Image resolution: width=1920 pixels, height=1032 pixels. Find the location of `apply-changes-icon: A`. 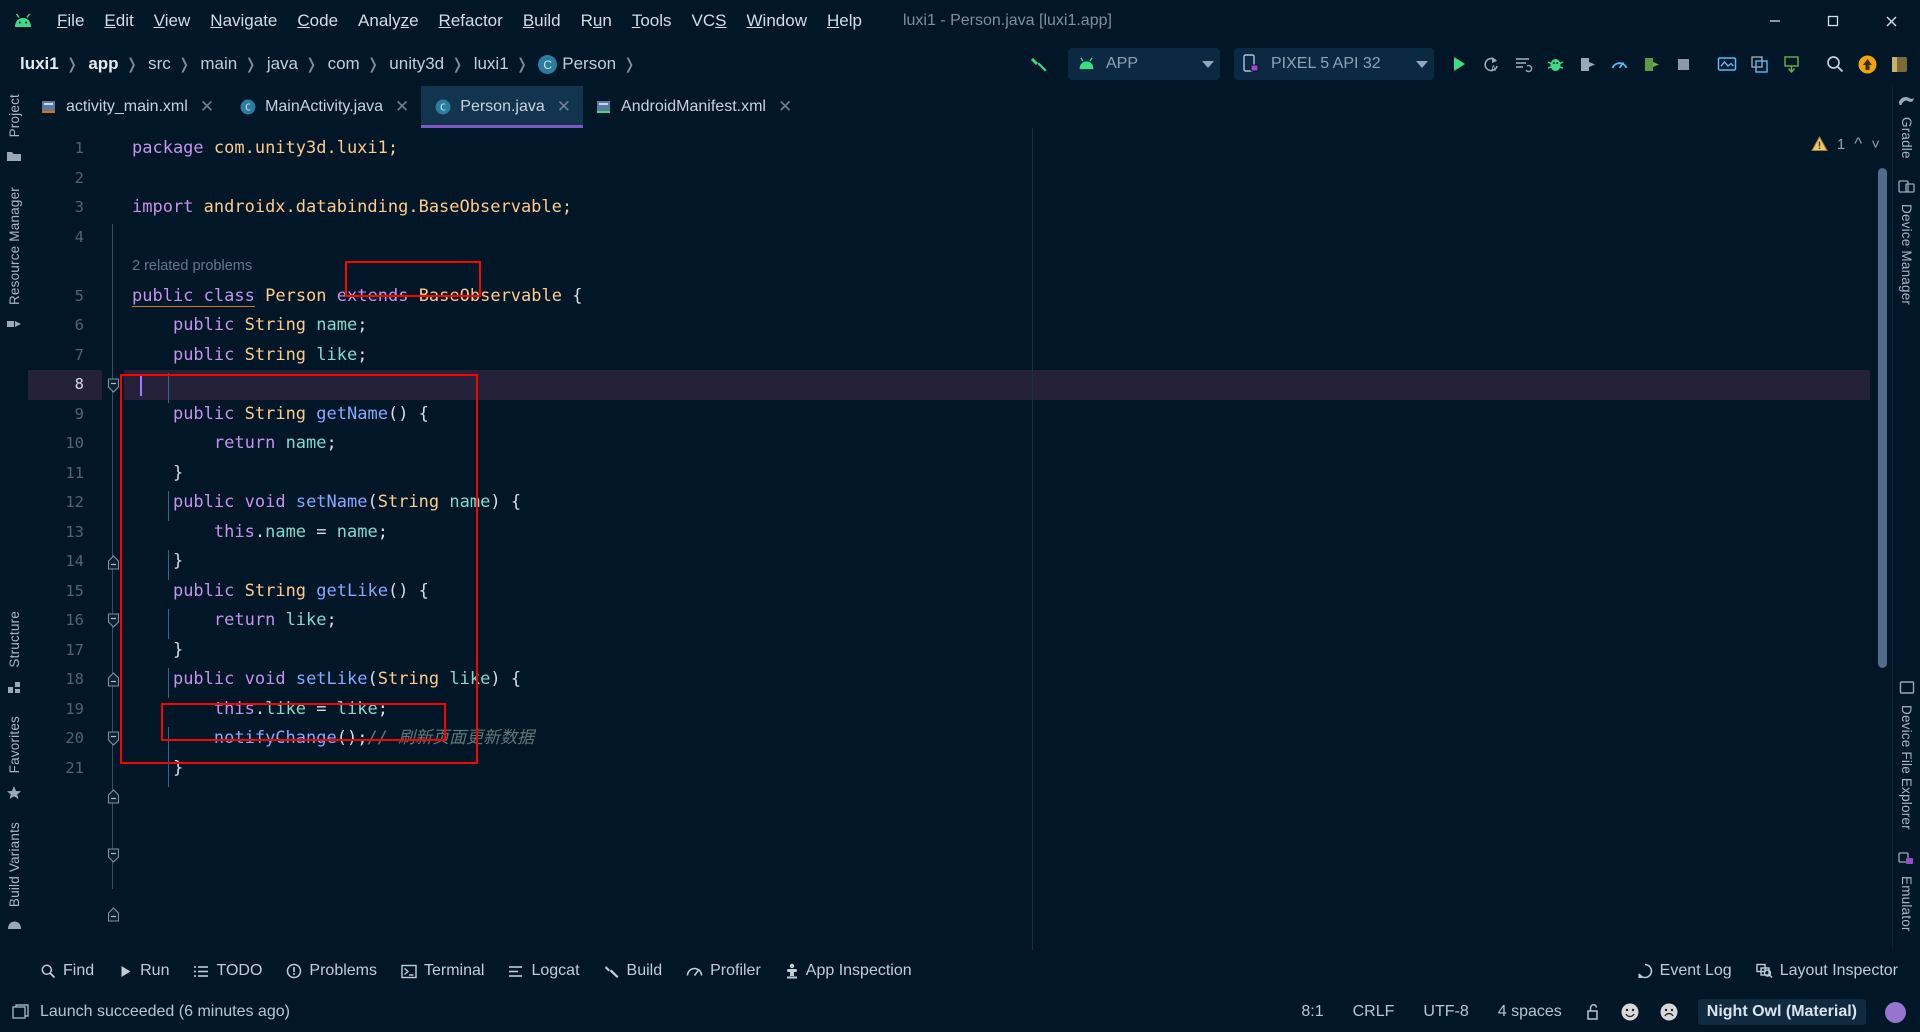

apply-changes-icon: A is located at coordinates (1491, 64).